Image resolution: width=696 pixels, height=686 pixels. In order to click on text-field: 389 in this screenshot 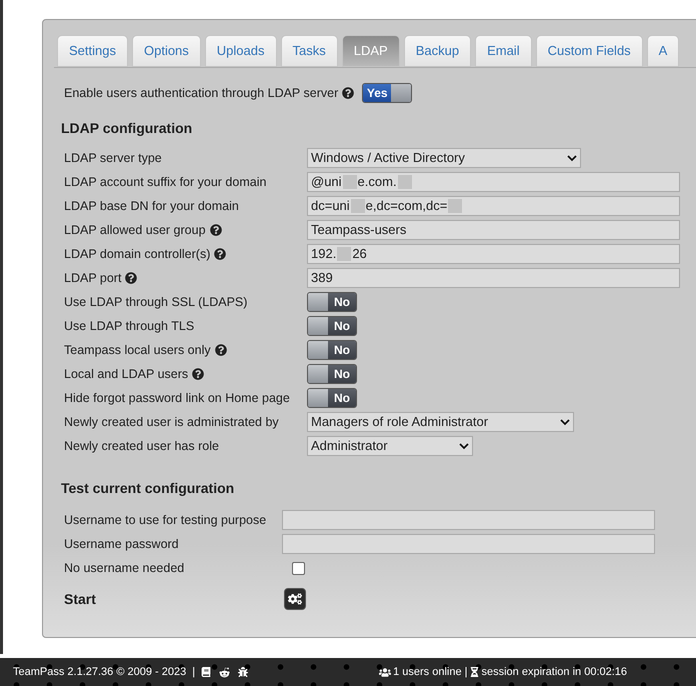, I will do `click(493, 278)`.